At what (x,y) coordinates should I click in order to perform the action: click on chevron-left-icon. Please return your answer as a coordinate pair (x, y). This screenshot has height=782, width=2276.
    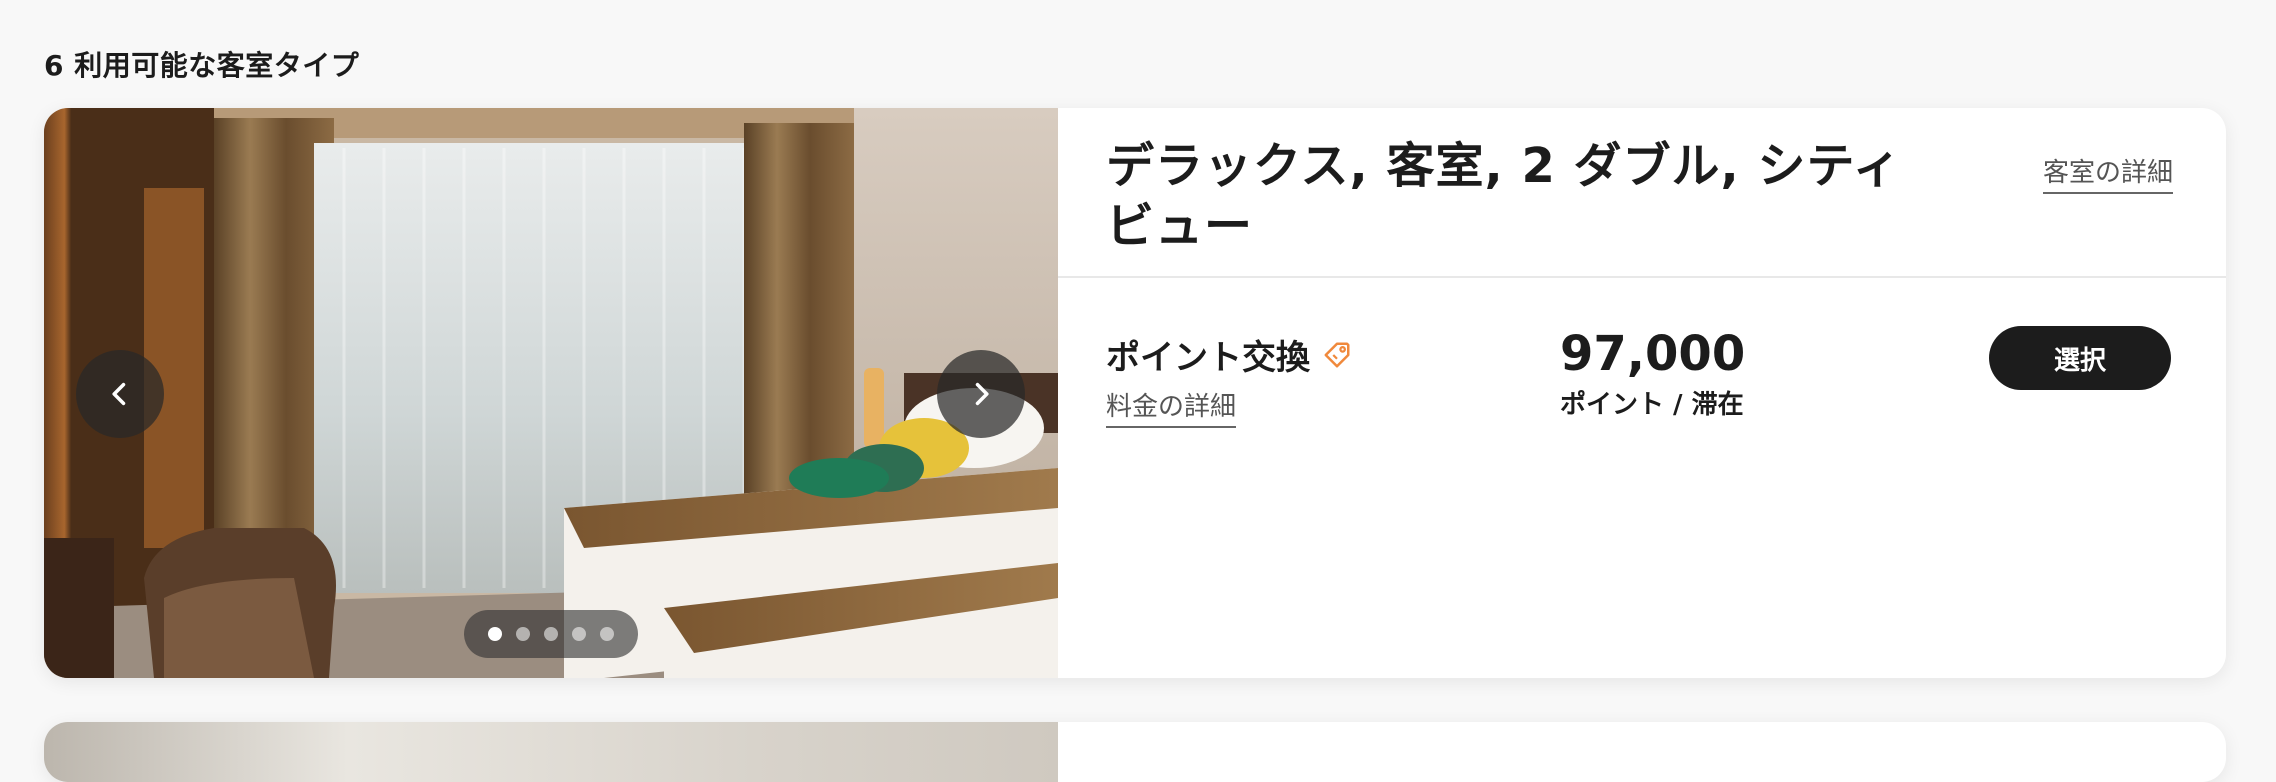
    Looking at the image, I should click on (119, 394).